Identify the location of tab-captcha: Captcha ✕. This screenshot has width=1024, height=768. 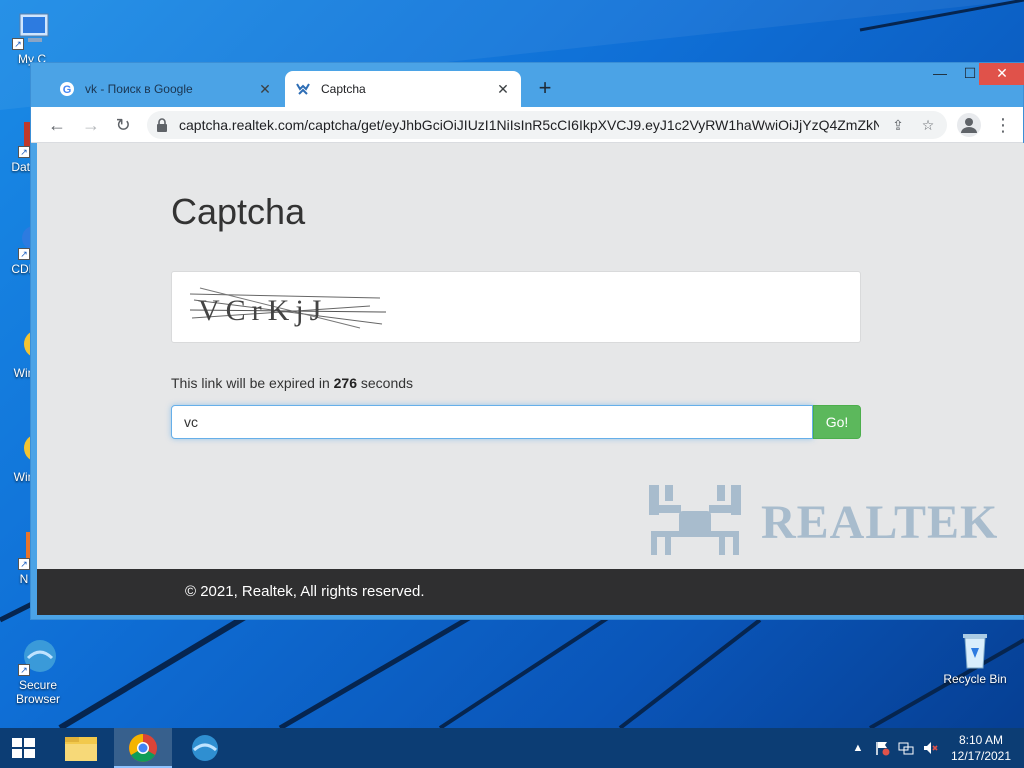
(403, 89).